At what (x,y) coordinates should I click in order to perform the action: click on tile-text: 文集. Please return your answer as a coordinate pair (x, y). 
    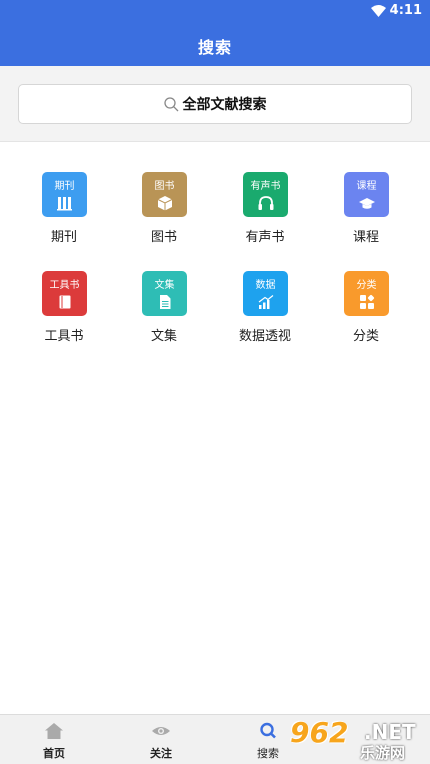
    Looking at the image, I should click on (164, 285).